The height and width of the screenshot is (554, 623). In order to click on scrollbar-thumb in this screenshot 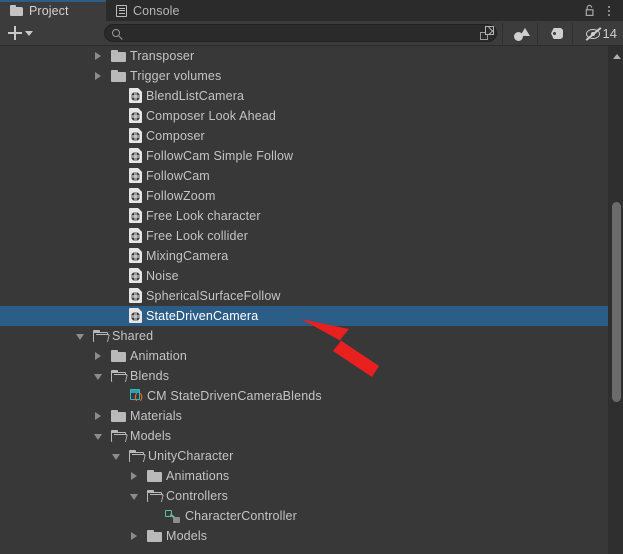, I will do `click(616, 302)`.